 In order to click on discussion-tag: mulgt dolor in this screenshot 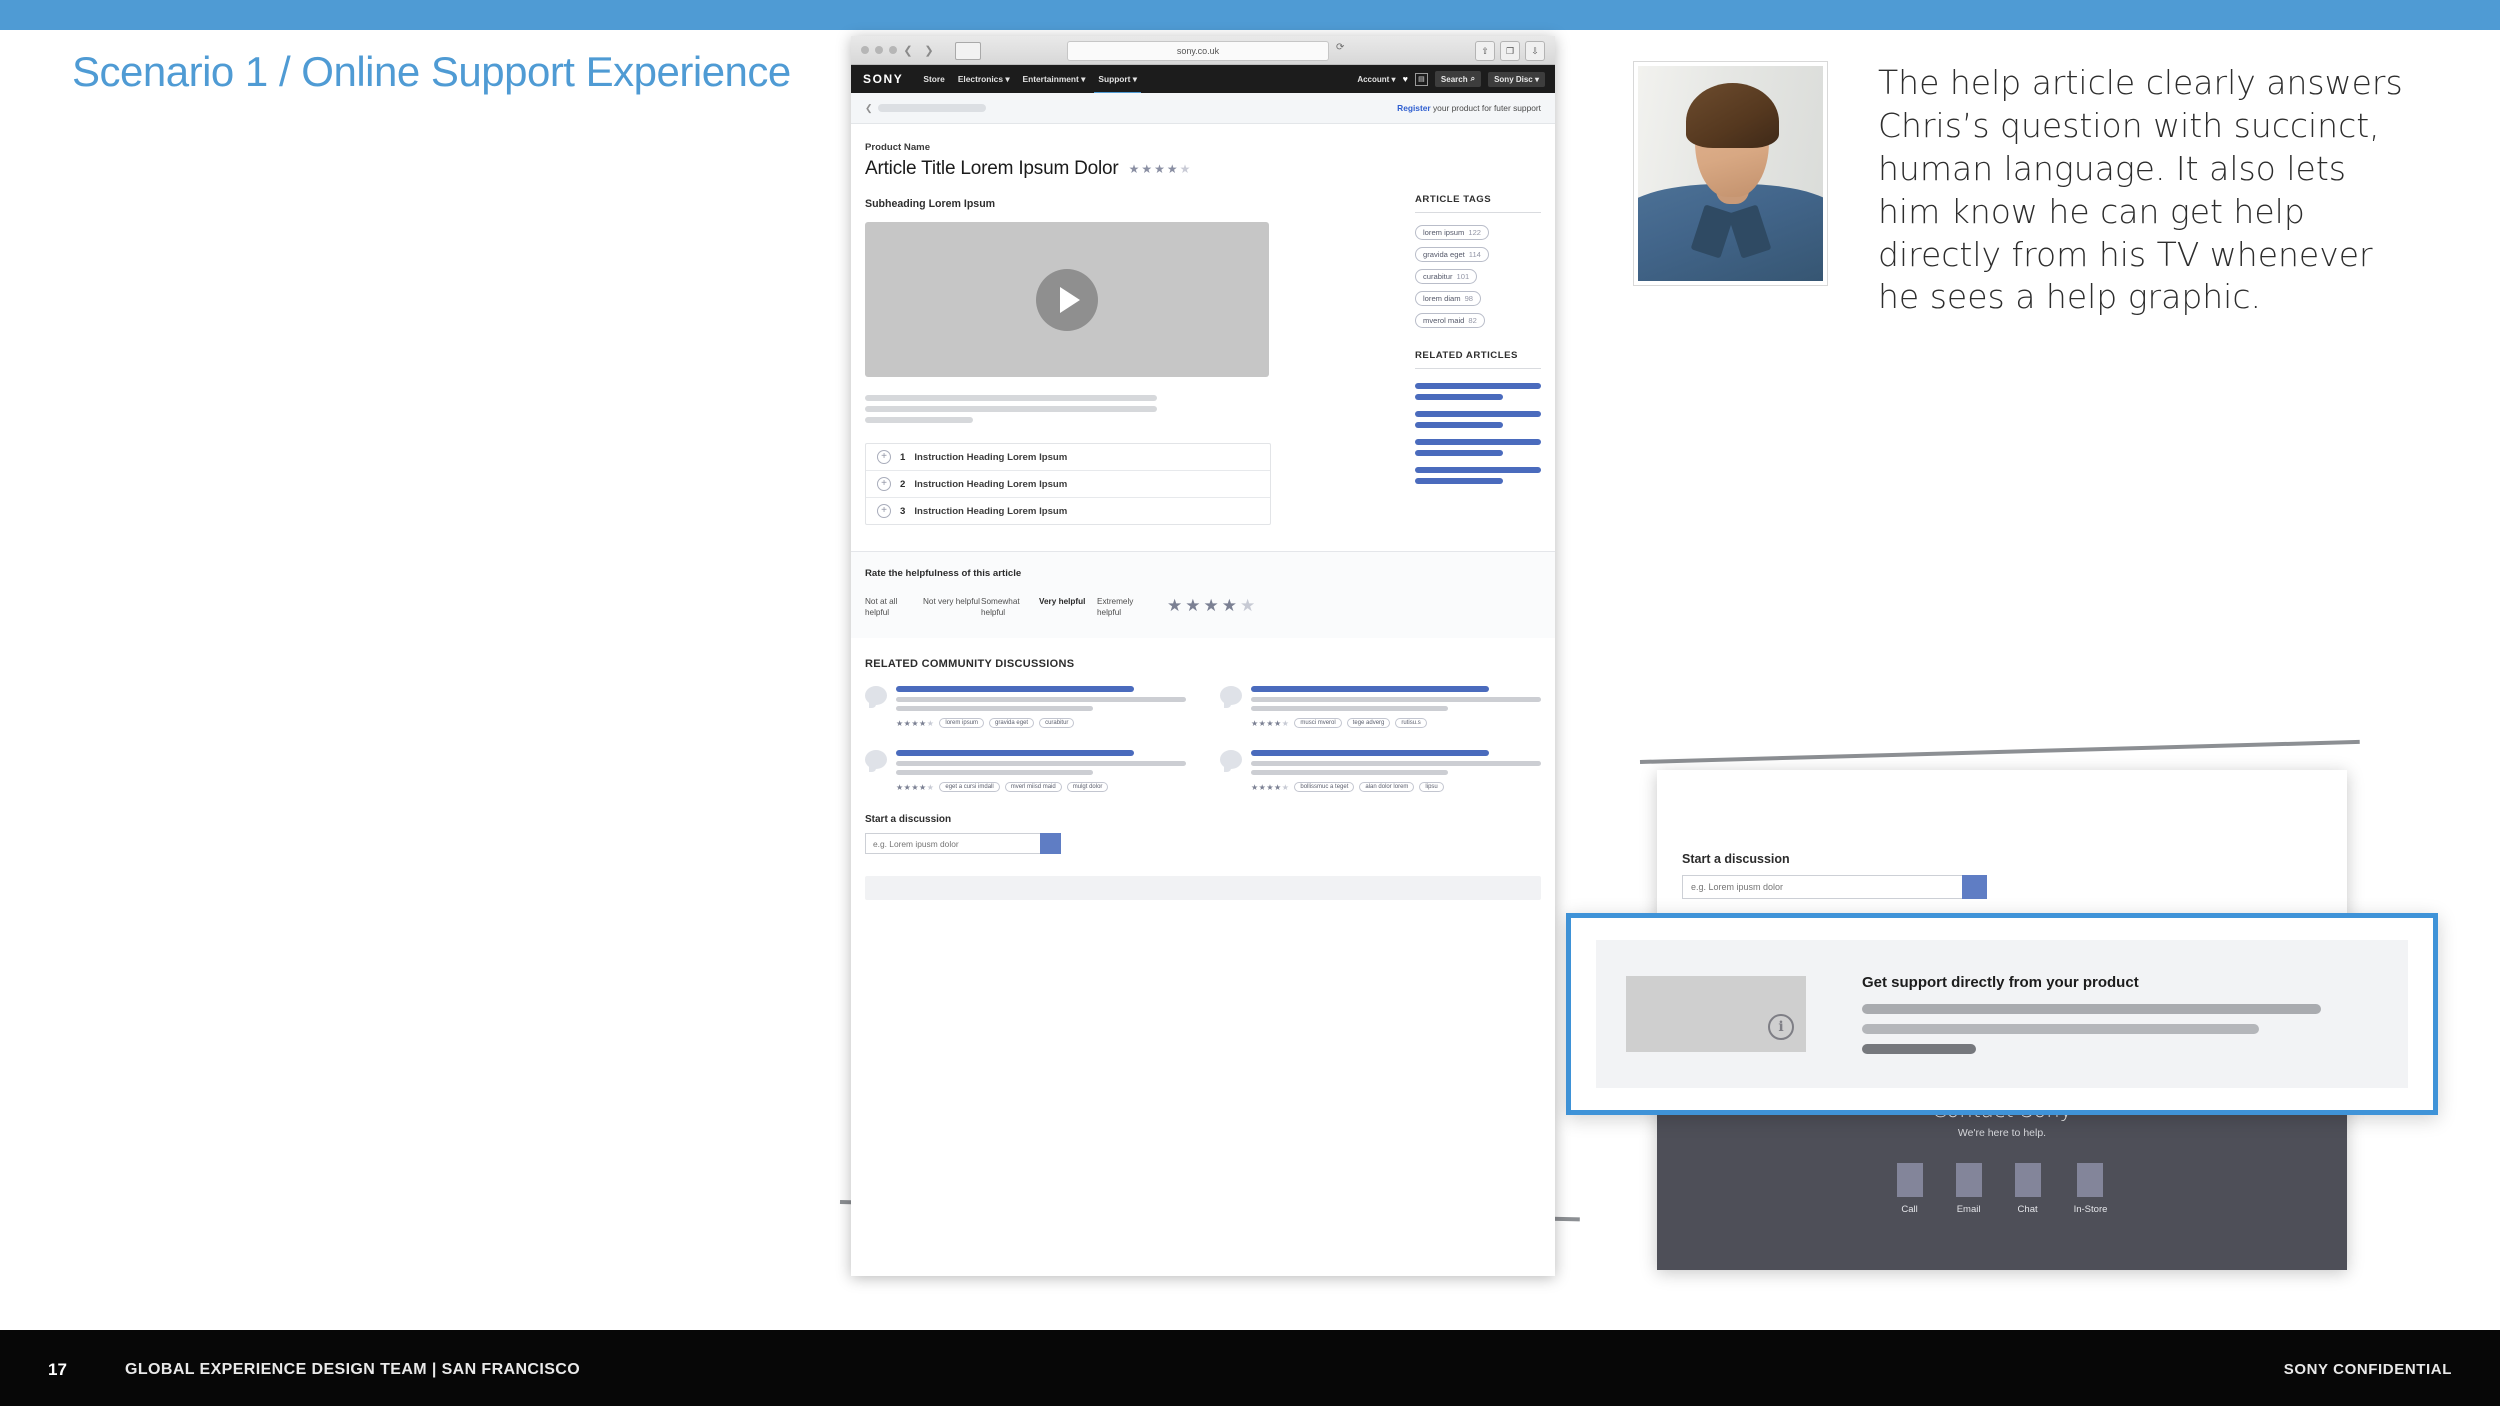, I will do `click(1087, 787)`.